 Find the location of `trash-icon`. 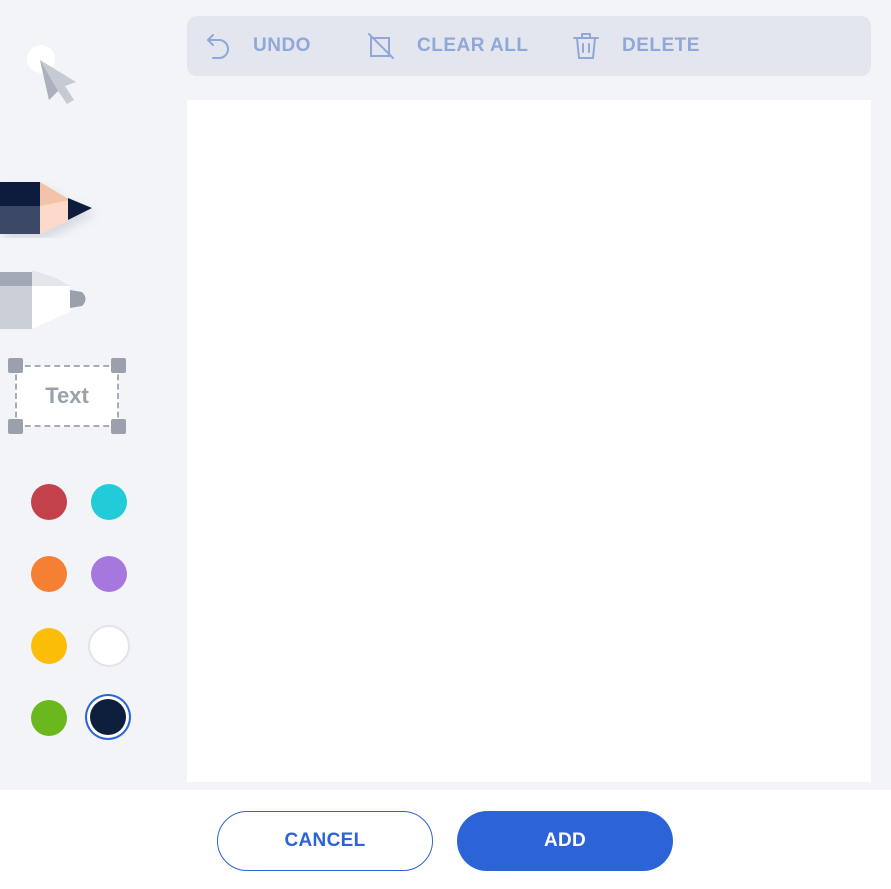

trash-icon is located at coordinates (586, 46).